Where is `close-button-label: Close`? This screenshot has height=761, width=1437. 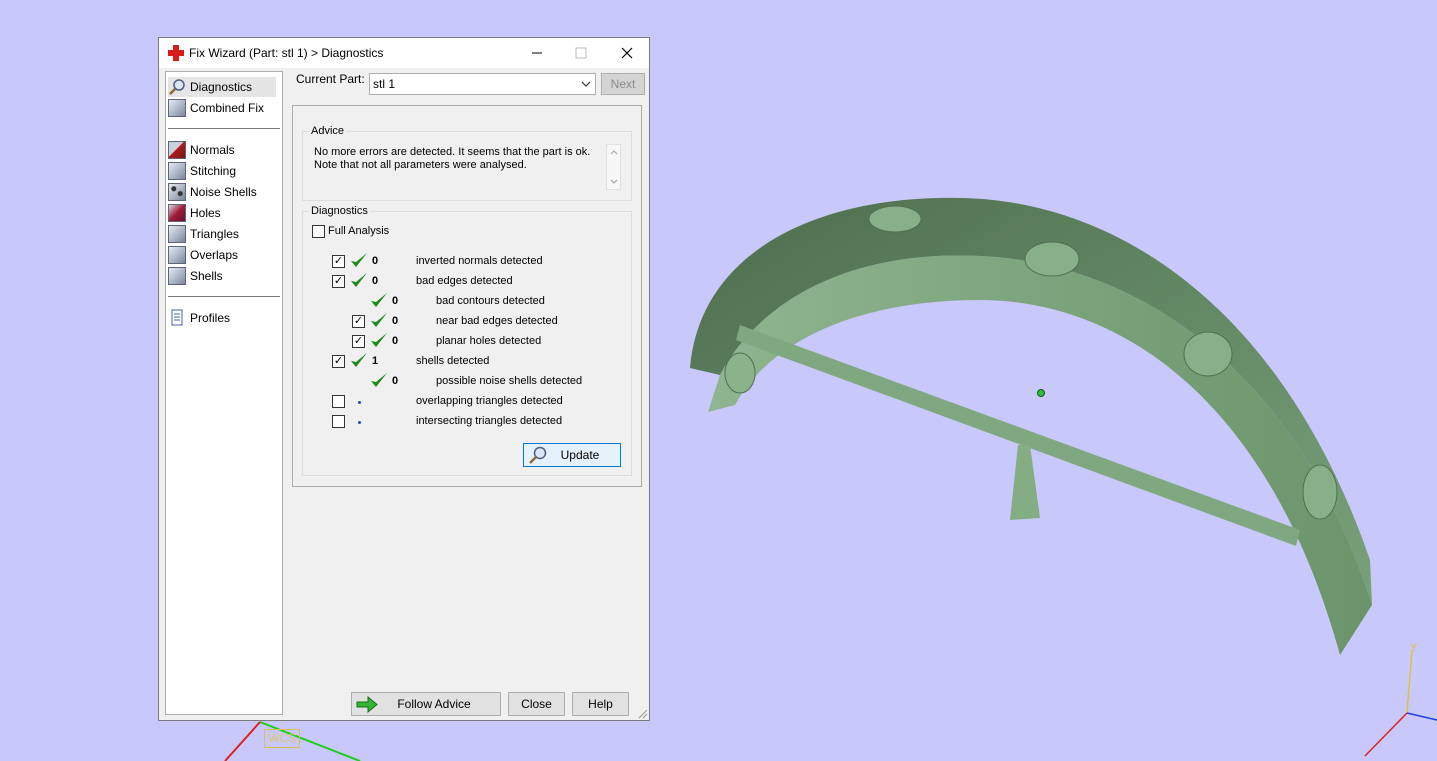 close-button-label: Close is located at coordinates (536, 704).